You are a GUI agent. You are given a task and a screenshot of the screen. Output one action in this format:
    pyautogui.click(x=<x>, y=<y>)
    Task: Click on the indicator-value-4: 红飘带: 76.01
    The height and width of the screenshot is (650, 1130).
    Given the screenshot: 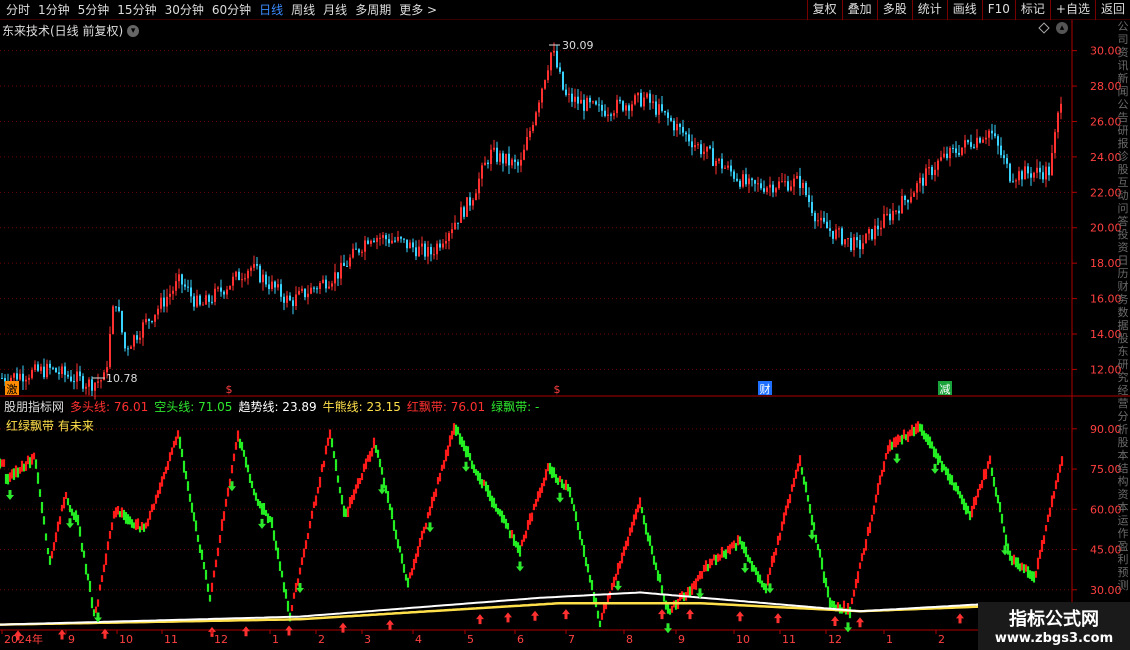 What is the action you would take?
    pyautogui.click(x=446, y=407)
    